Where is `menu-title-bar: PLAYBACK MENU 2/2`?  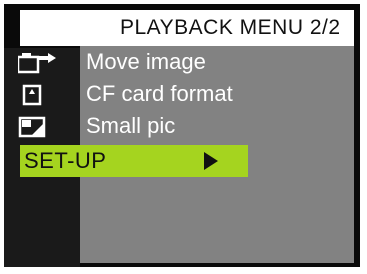
menu-title-bar: PLAYBACK MENU 2/2 is located at coordinates (187, 28).